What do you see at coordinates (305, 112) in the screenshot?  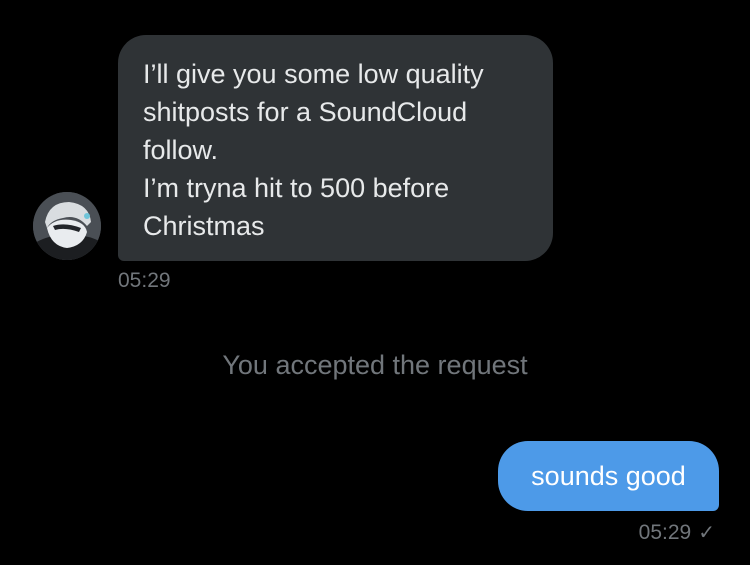 I see `message-line: shitposts for a SoundCloud` at bounding box center [305, 112].